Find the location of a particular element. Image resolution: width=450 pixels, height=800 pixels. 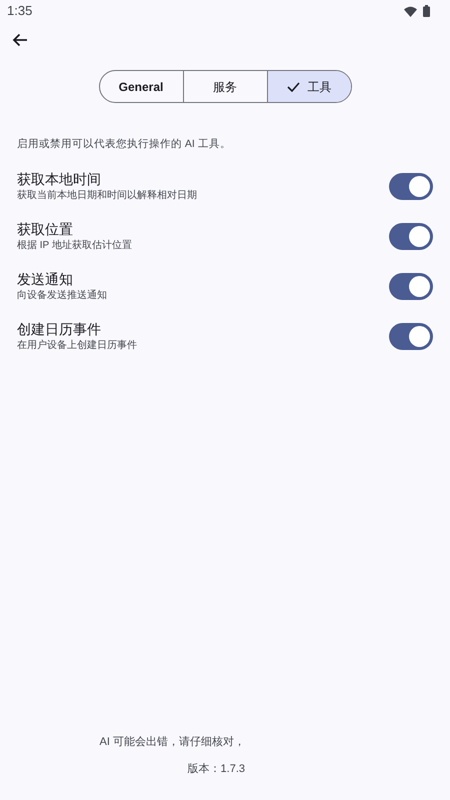

tool-description: 向设备发送推送通知 is located at coordinates (62, 295).